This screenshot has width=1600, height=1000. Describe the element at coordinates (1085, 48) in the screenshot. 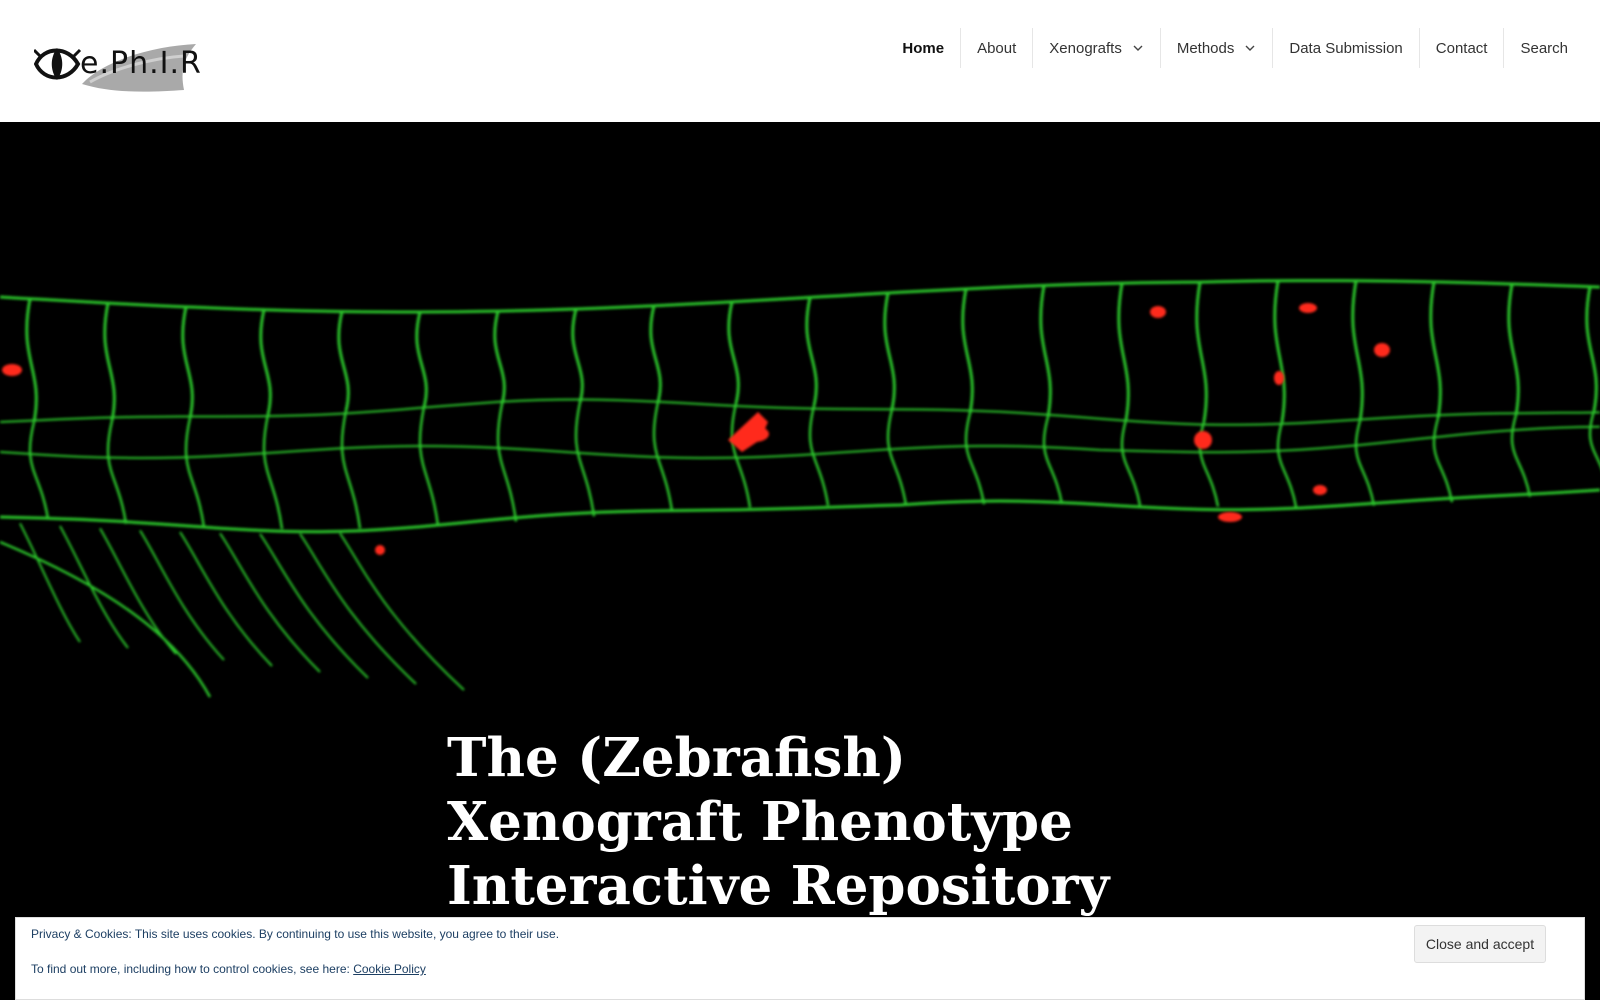

I see `nav-item-label: Xenografts` at that location.